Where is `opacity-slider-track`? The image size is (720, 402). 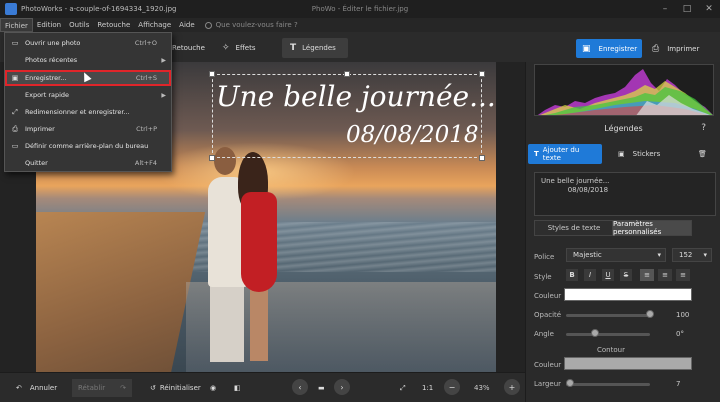
opacity-slider-track is located at coordinates (608, 315).